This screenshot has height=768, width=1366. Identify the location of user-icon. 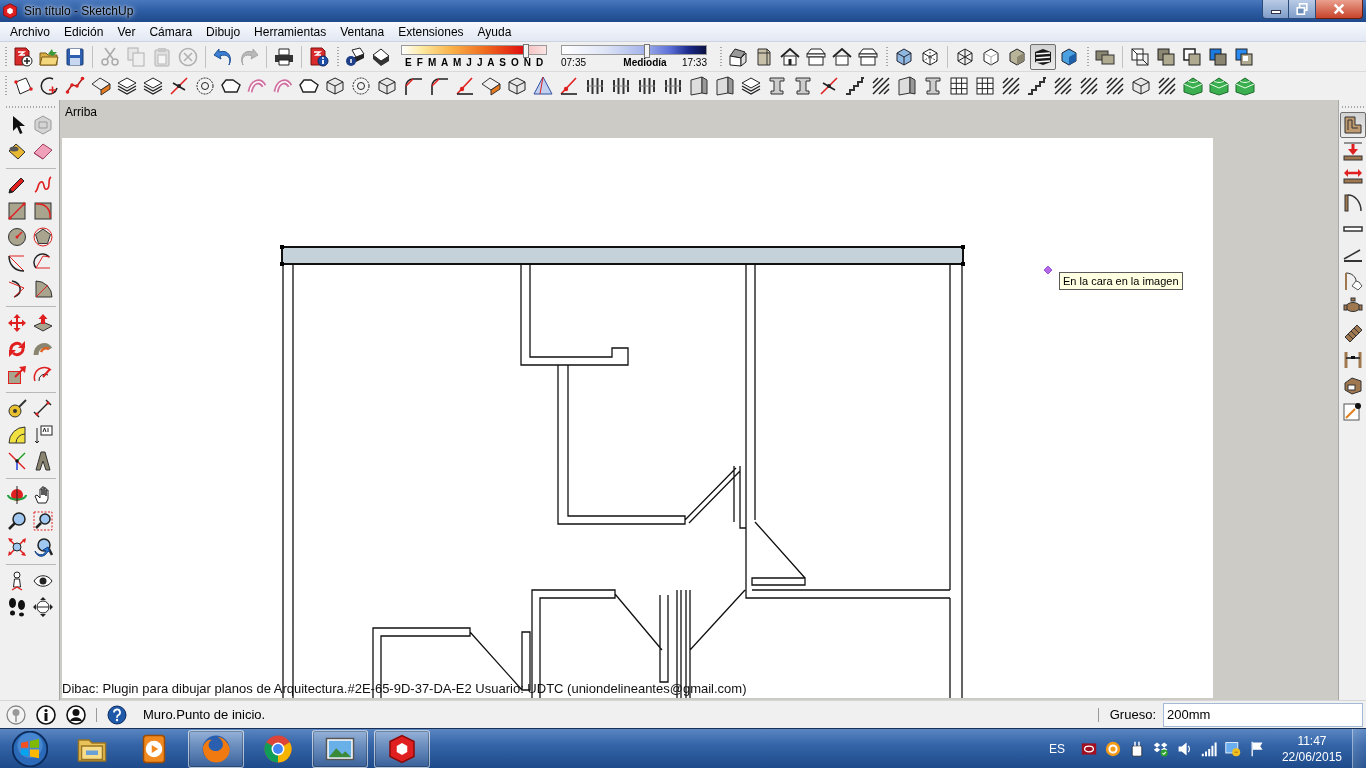
(76, 714).